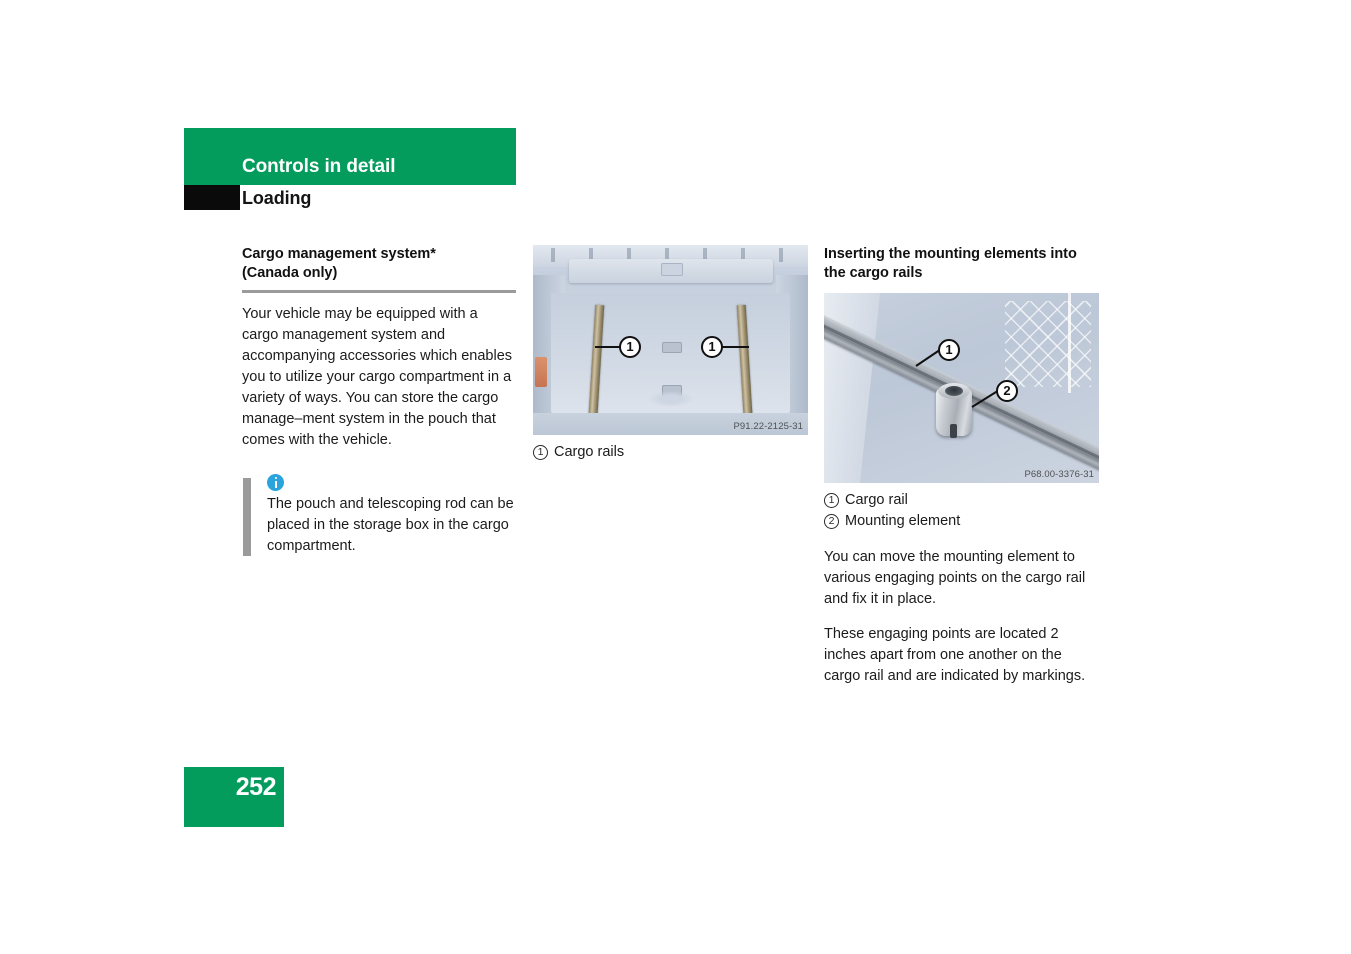 This screenshot has width=1351, height=954. What do you see at coordinates (379, 291) in the screenshot?
I see `heading-divider` at bounding box center [379, 291].